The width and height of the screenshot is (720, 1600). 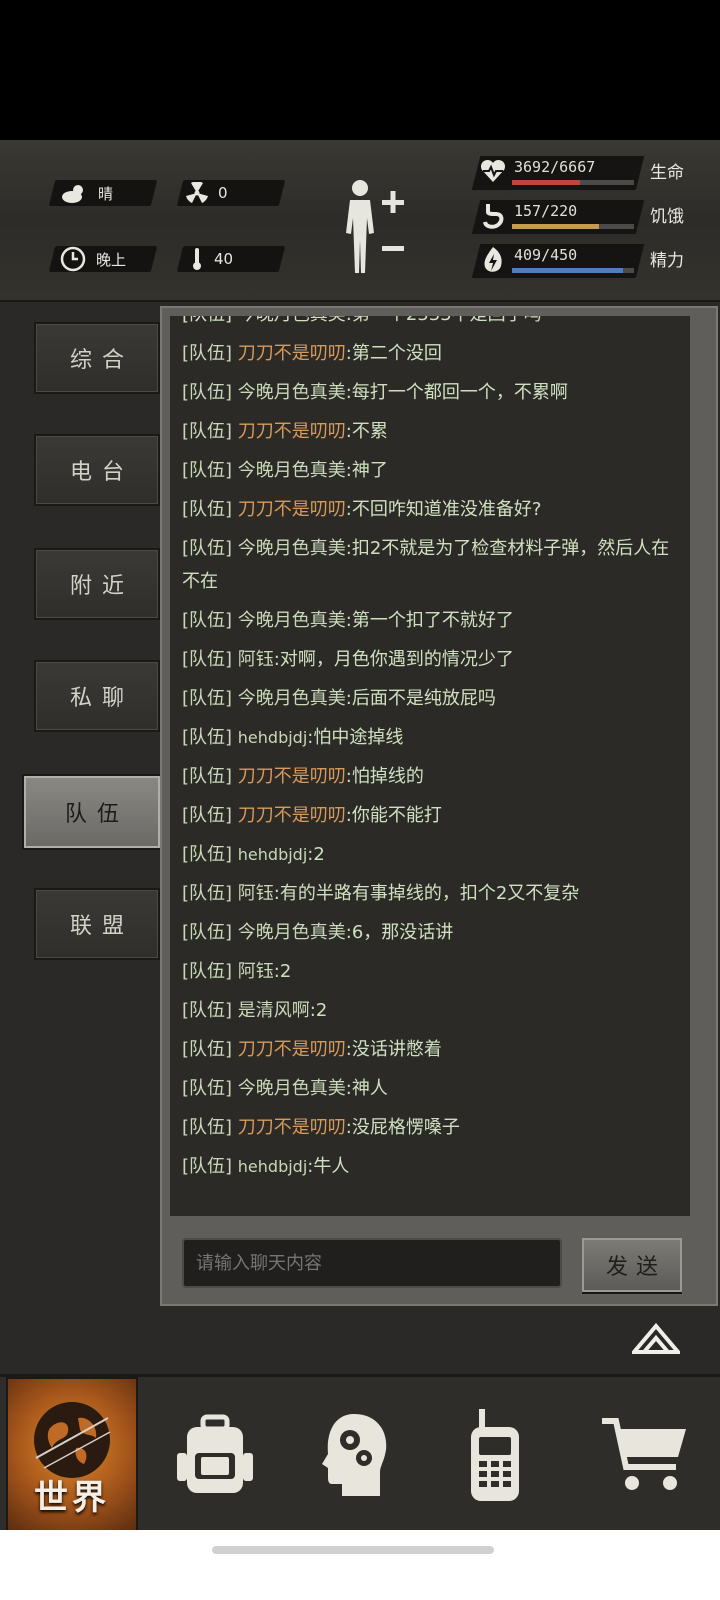 What do you see at coordinates (92, 812) in the screenshot?
I see `tab-team: 队伍` at bounding box center [92, 812].